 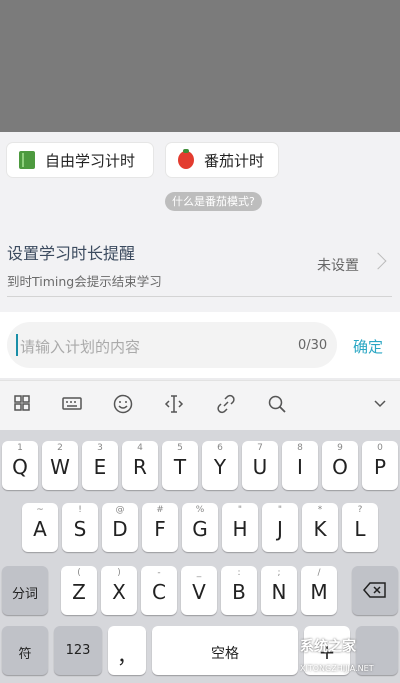 I want to click on reminder-title: 设置学习时长提醒, so click(x=71, y=252).